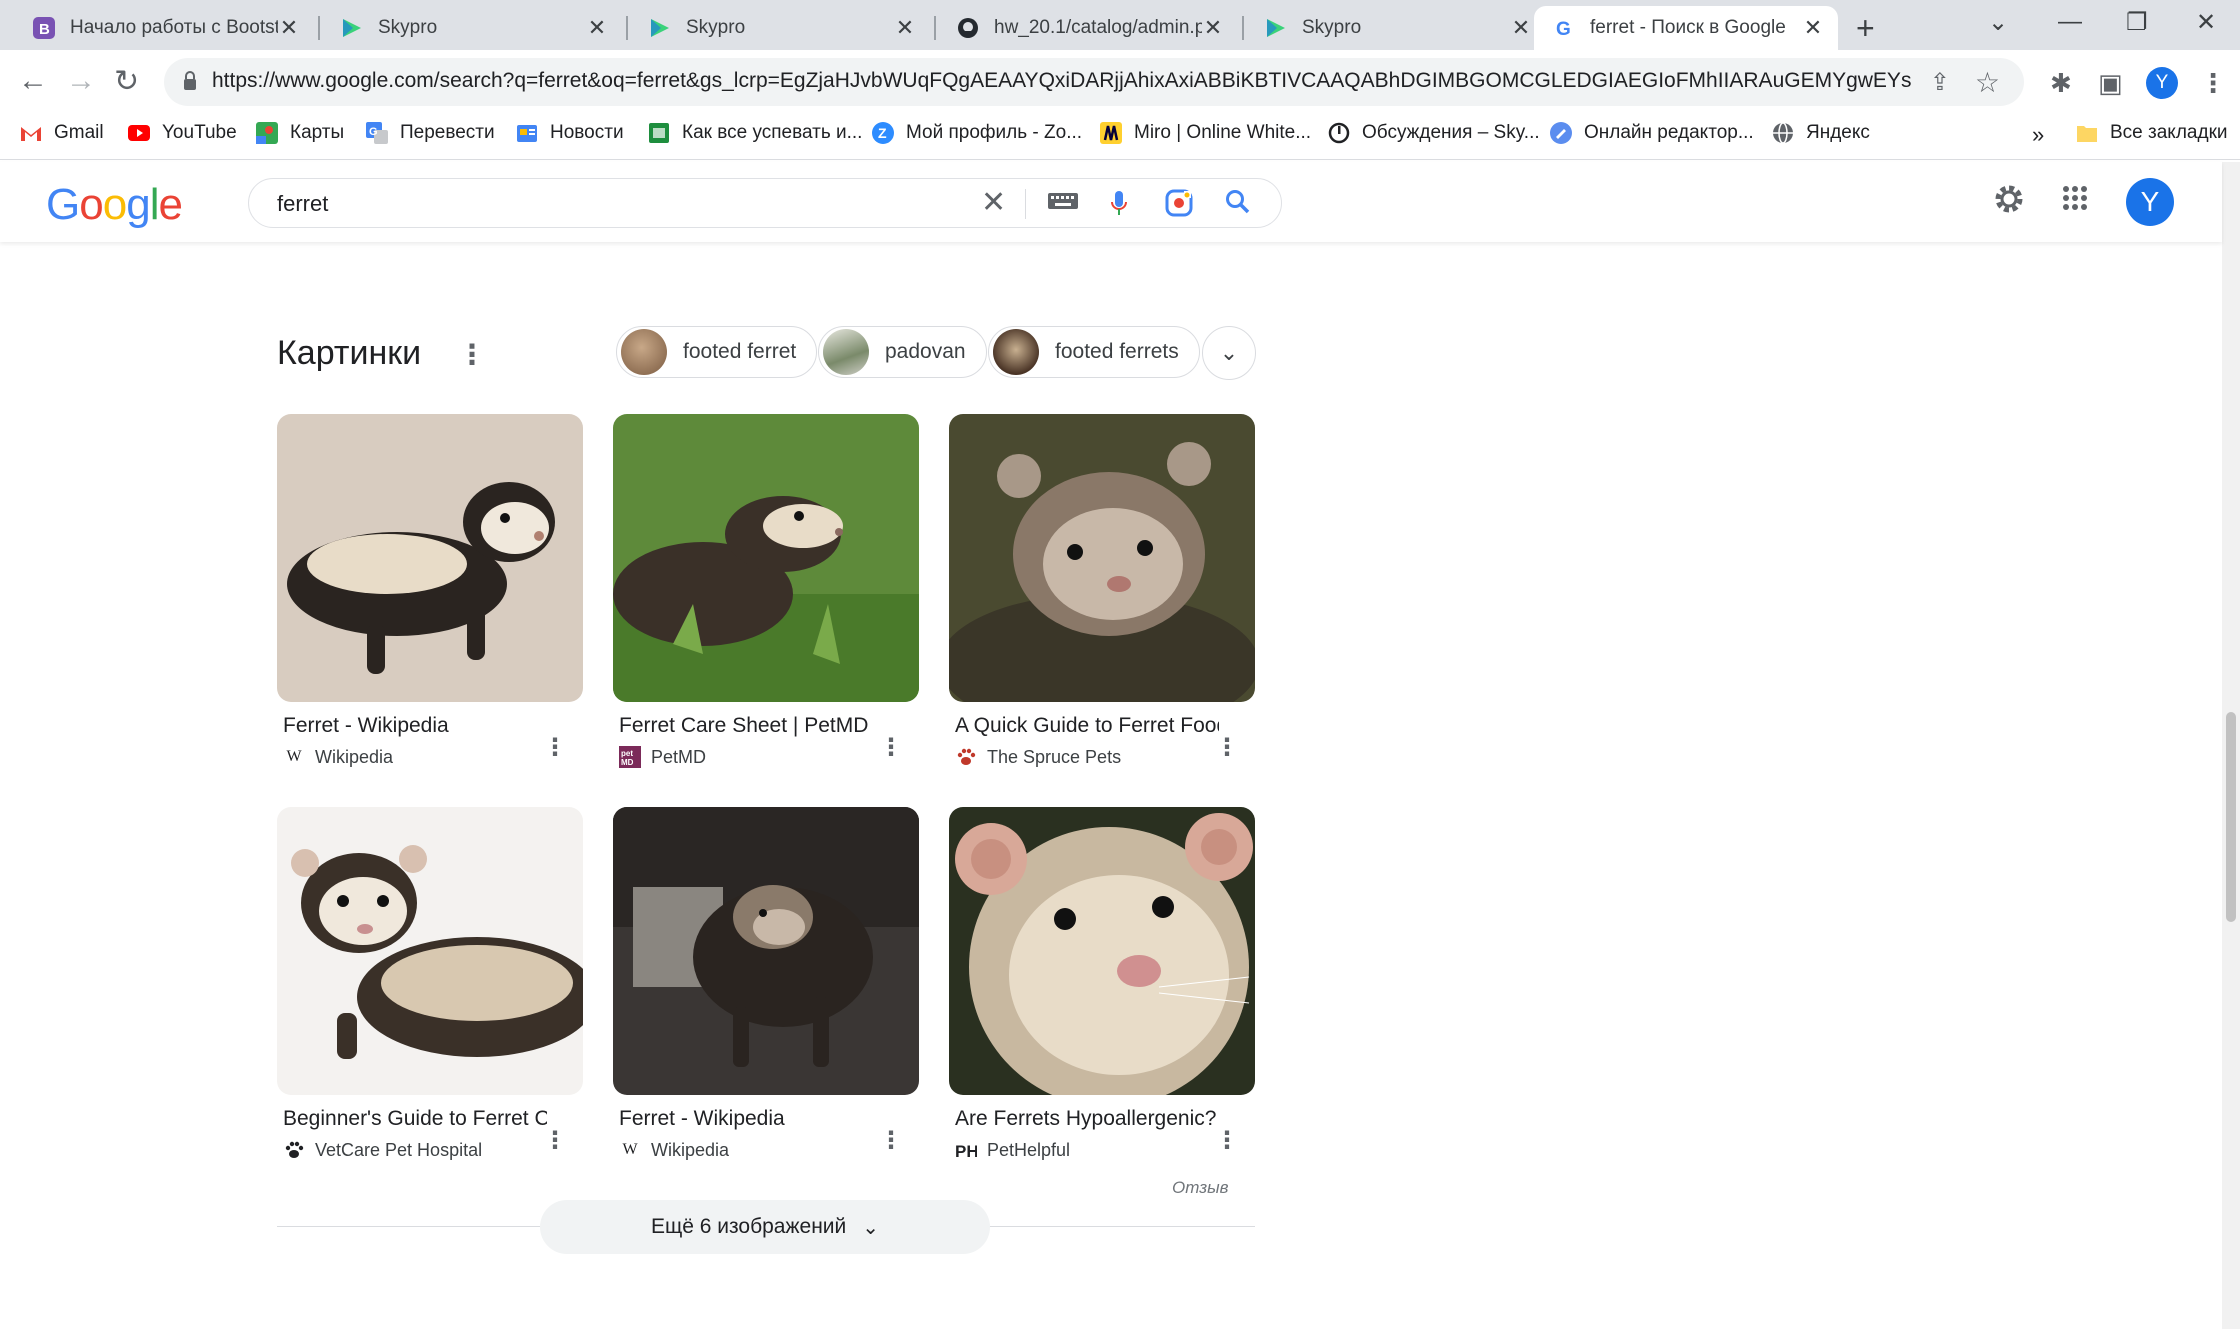 This screenshot has width=2240, height=1329. I want to click on tab-divider, so click(319, 28).